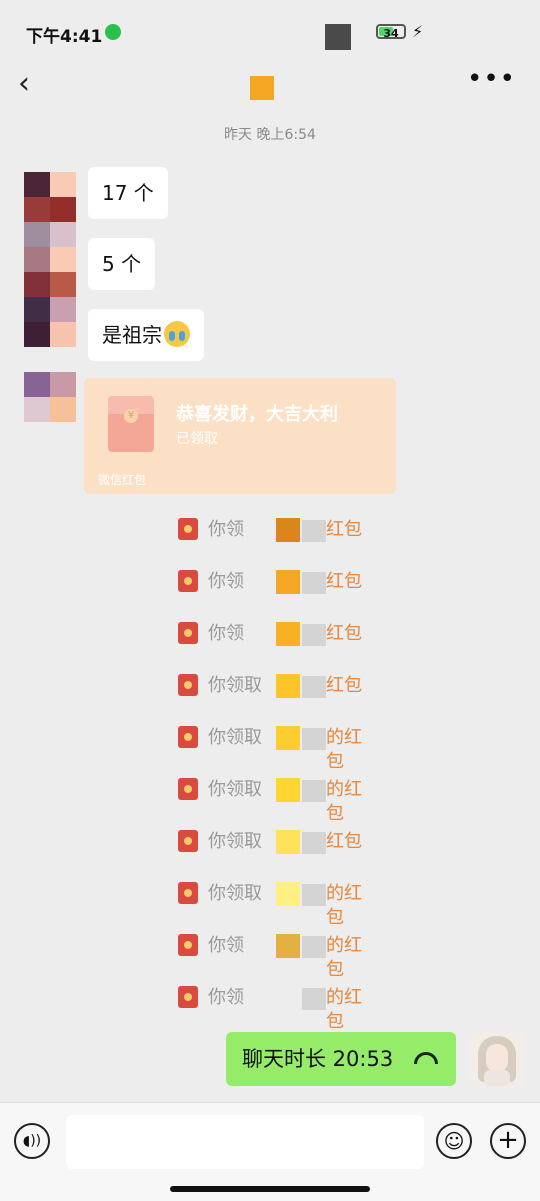 The width and height of the screenshot is (540, 1201). Describe the element at coordinates (270, 135) in the screenshot. I see `message-timestamp: 昨天 晚上6:54` at that location.